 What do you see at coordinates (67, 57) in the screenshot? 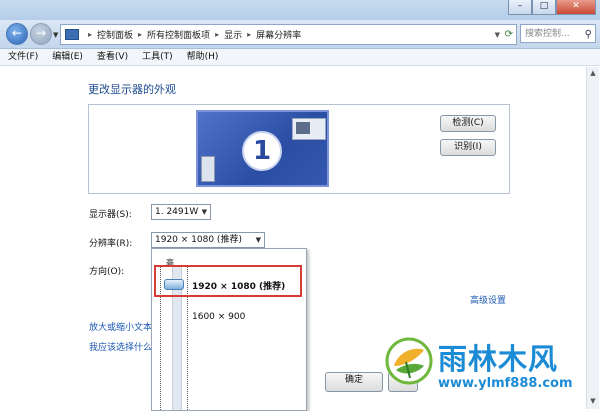
I see `menu-edit: 编辑(E)` at bounding box center [67, 57].